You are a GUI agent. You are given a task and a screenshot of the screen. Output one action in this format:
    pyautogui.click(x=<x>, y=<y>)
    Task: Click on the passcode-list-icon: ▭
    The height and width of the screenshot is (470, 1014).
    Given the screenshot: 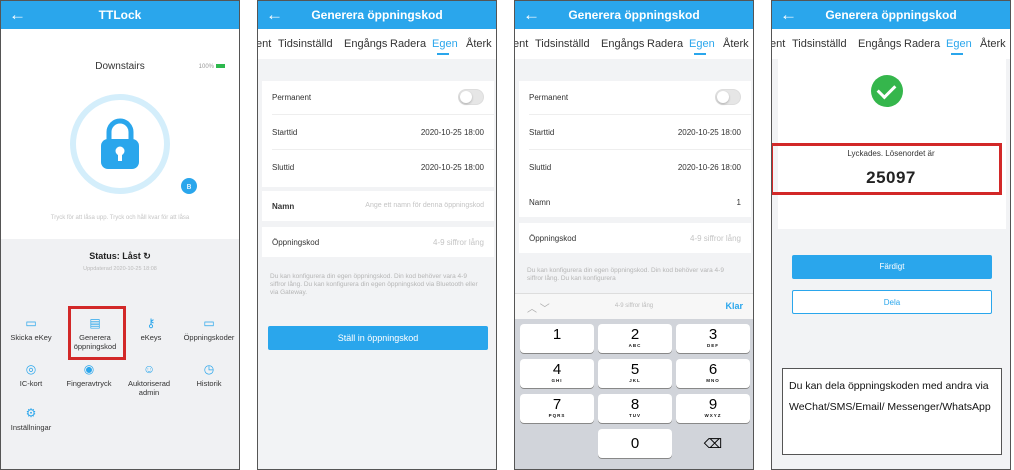 What is the action you would take?
    pyautogui.click(x=209, y=323)
    